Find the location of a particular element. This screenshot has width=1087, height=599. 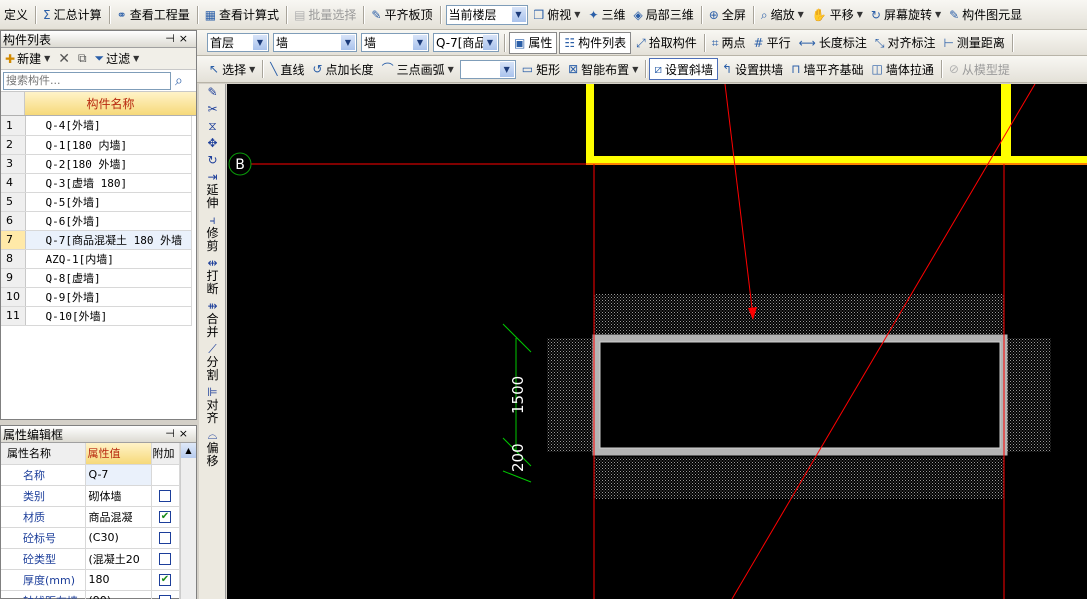

new-icon: ✚ is located at coordinates (10, 58).